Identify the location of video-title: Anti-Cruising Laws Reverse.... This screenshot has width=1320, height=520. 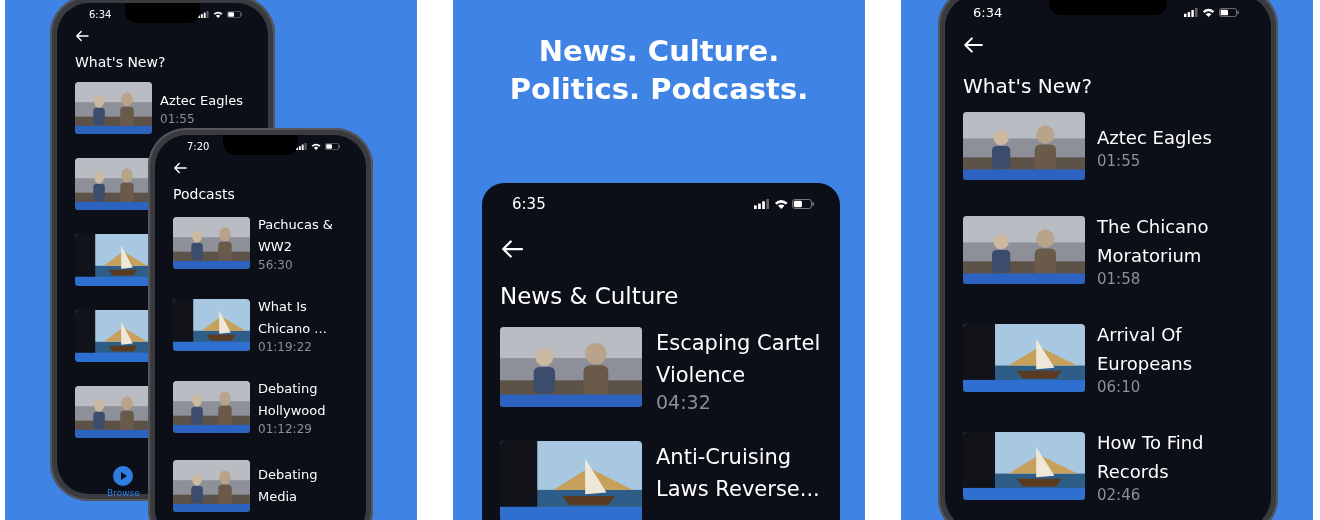
(748, 473).